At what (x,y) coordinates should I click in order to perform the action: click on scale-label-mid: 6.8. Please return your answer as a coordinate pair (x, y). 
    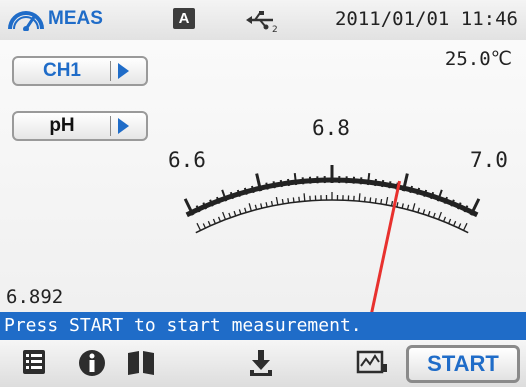
    Looking at the image, I should click on (331, 128).